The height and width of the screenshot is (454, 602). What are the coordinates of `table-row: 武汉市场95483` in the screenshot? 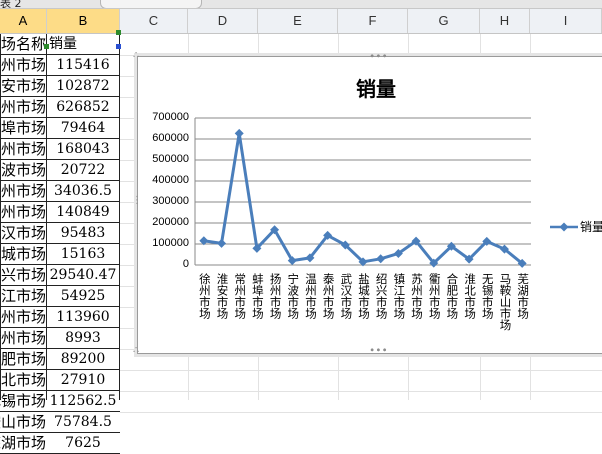 It's located at (60, 233).